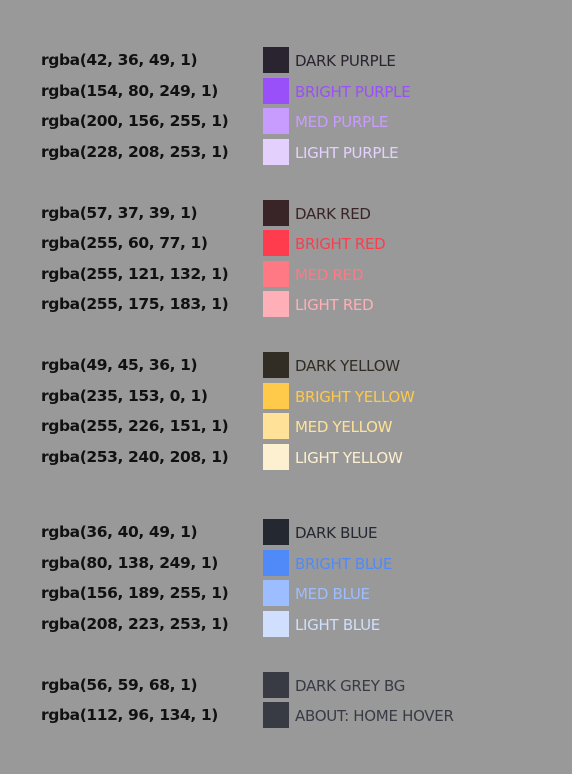  Describe the element at coordinates (124, 243) in the screenshot. I see `color-code: rgba(255, 60, 77, 1)` at that location.